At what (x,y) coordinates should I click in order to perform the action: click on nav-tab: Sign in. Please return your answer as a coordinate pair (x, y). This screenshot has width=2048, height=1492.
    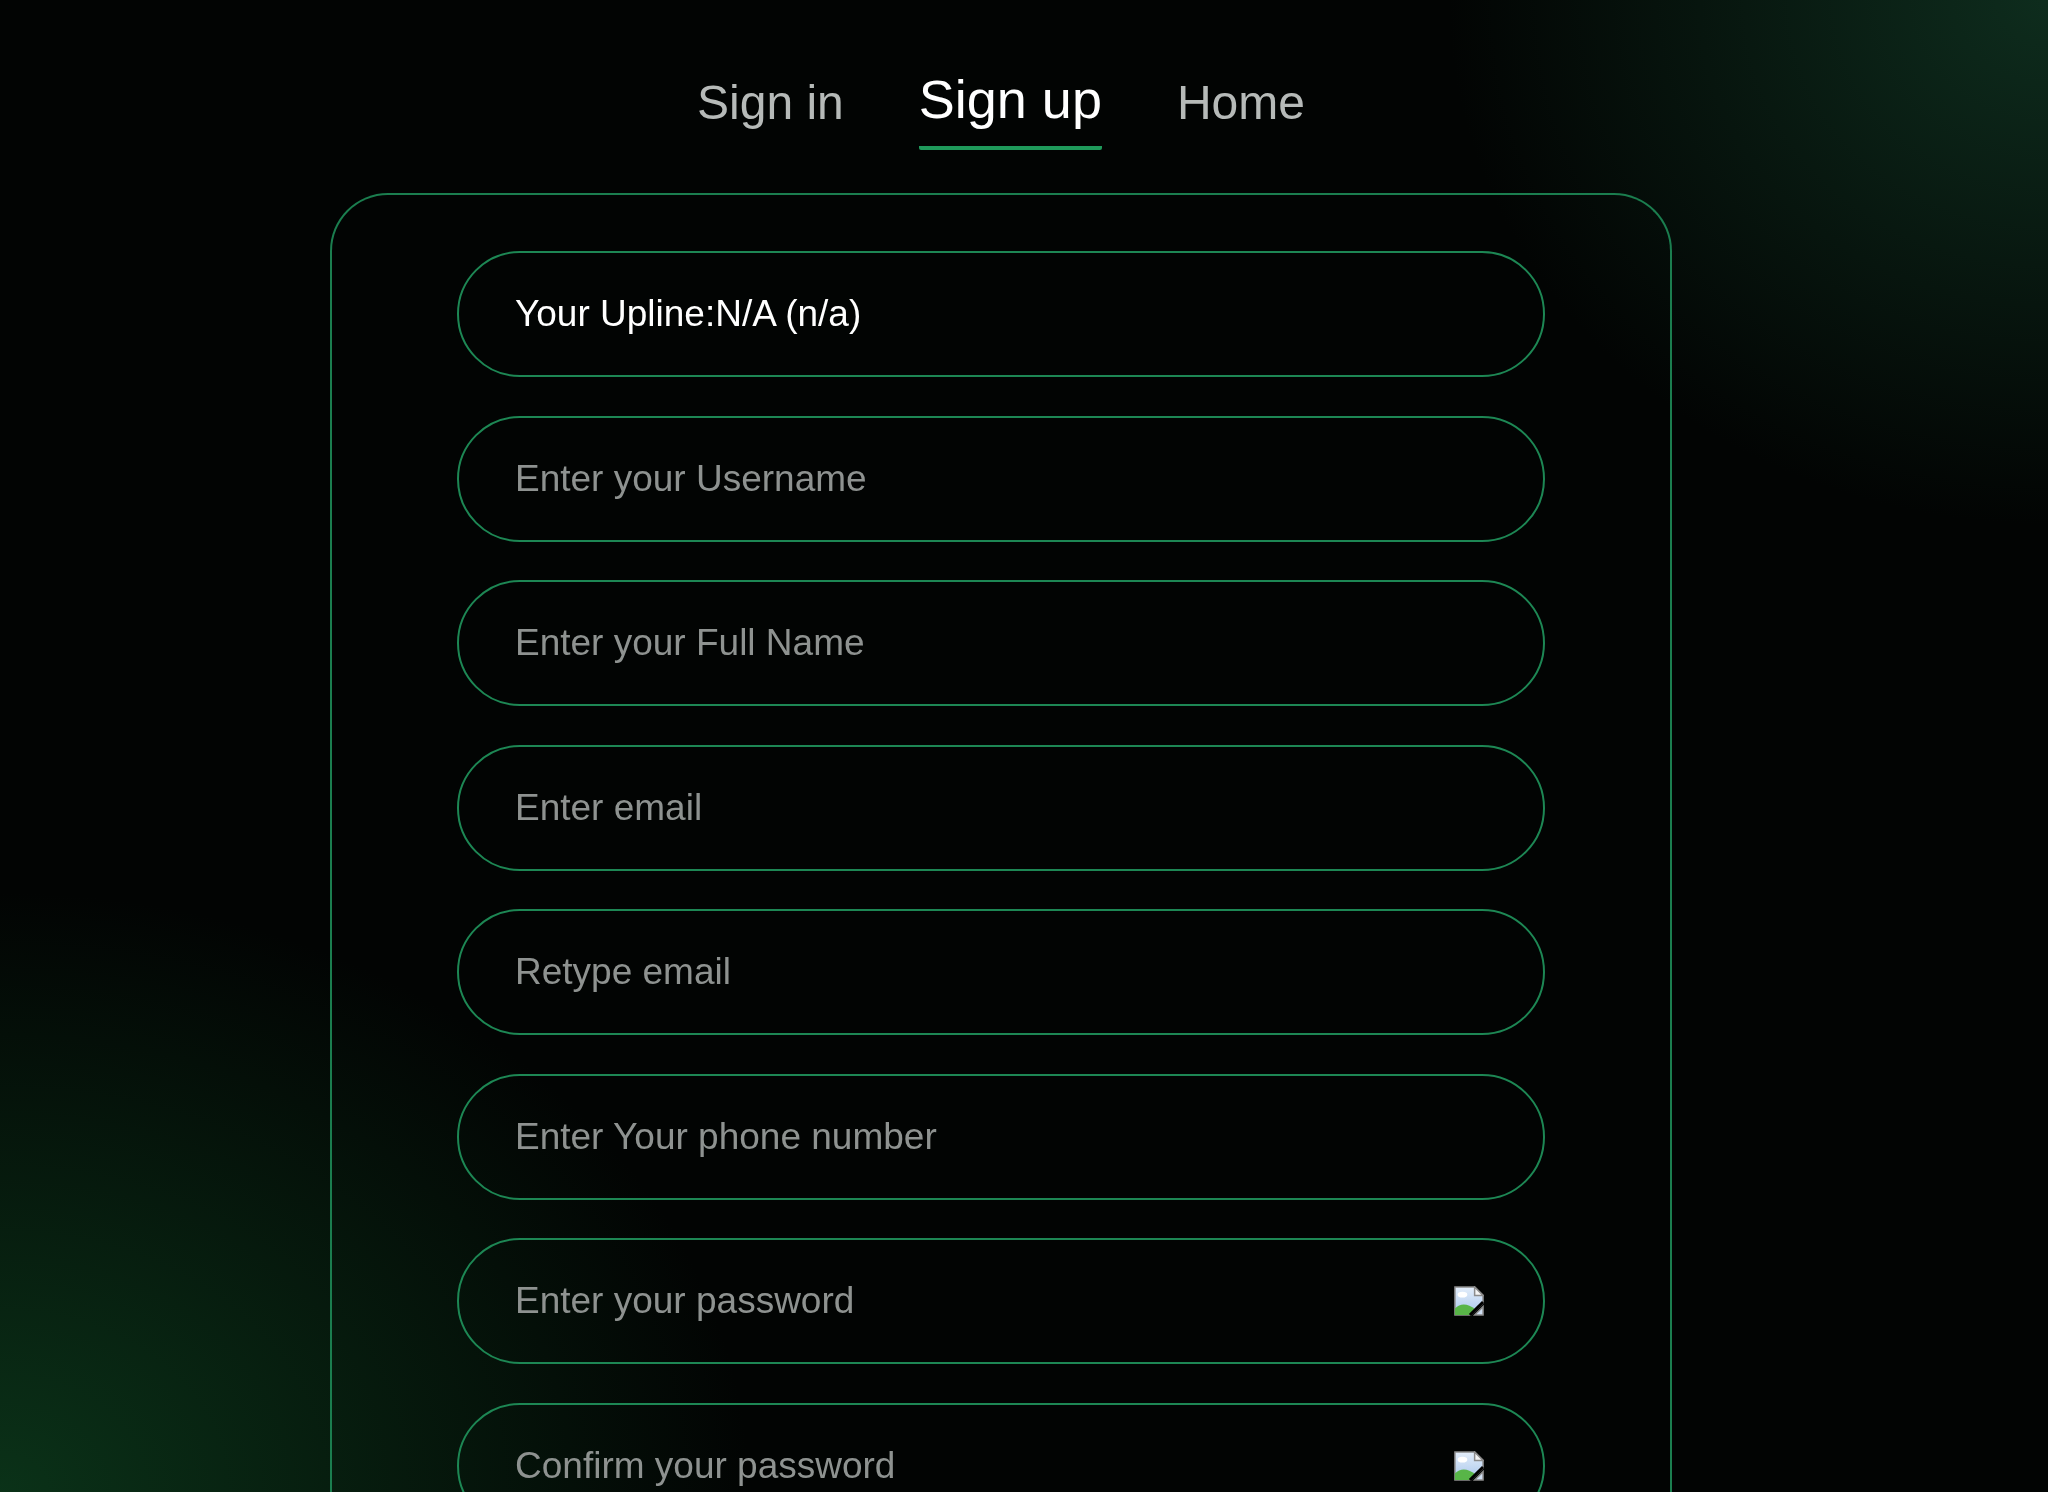
    Looking at the image, I should click on (770, 112).